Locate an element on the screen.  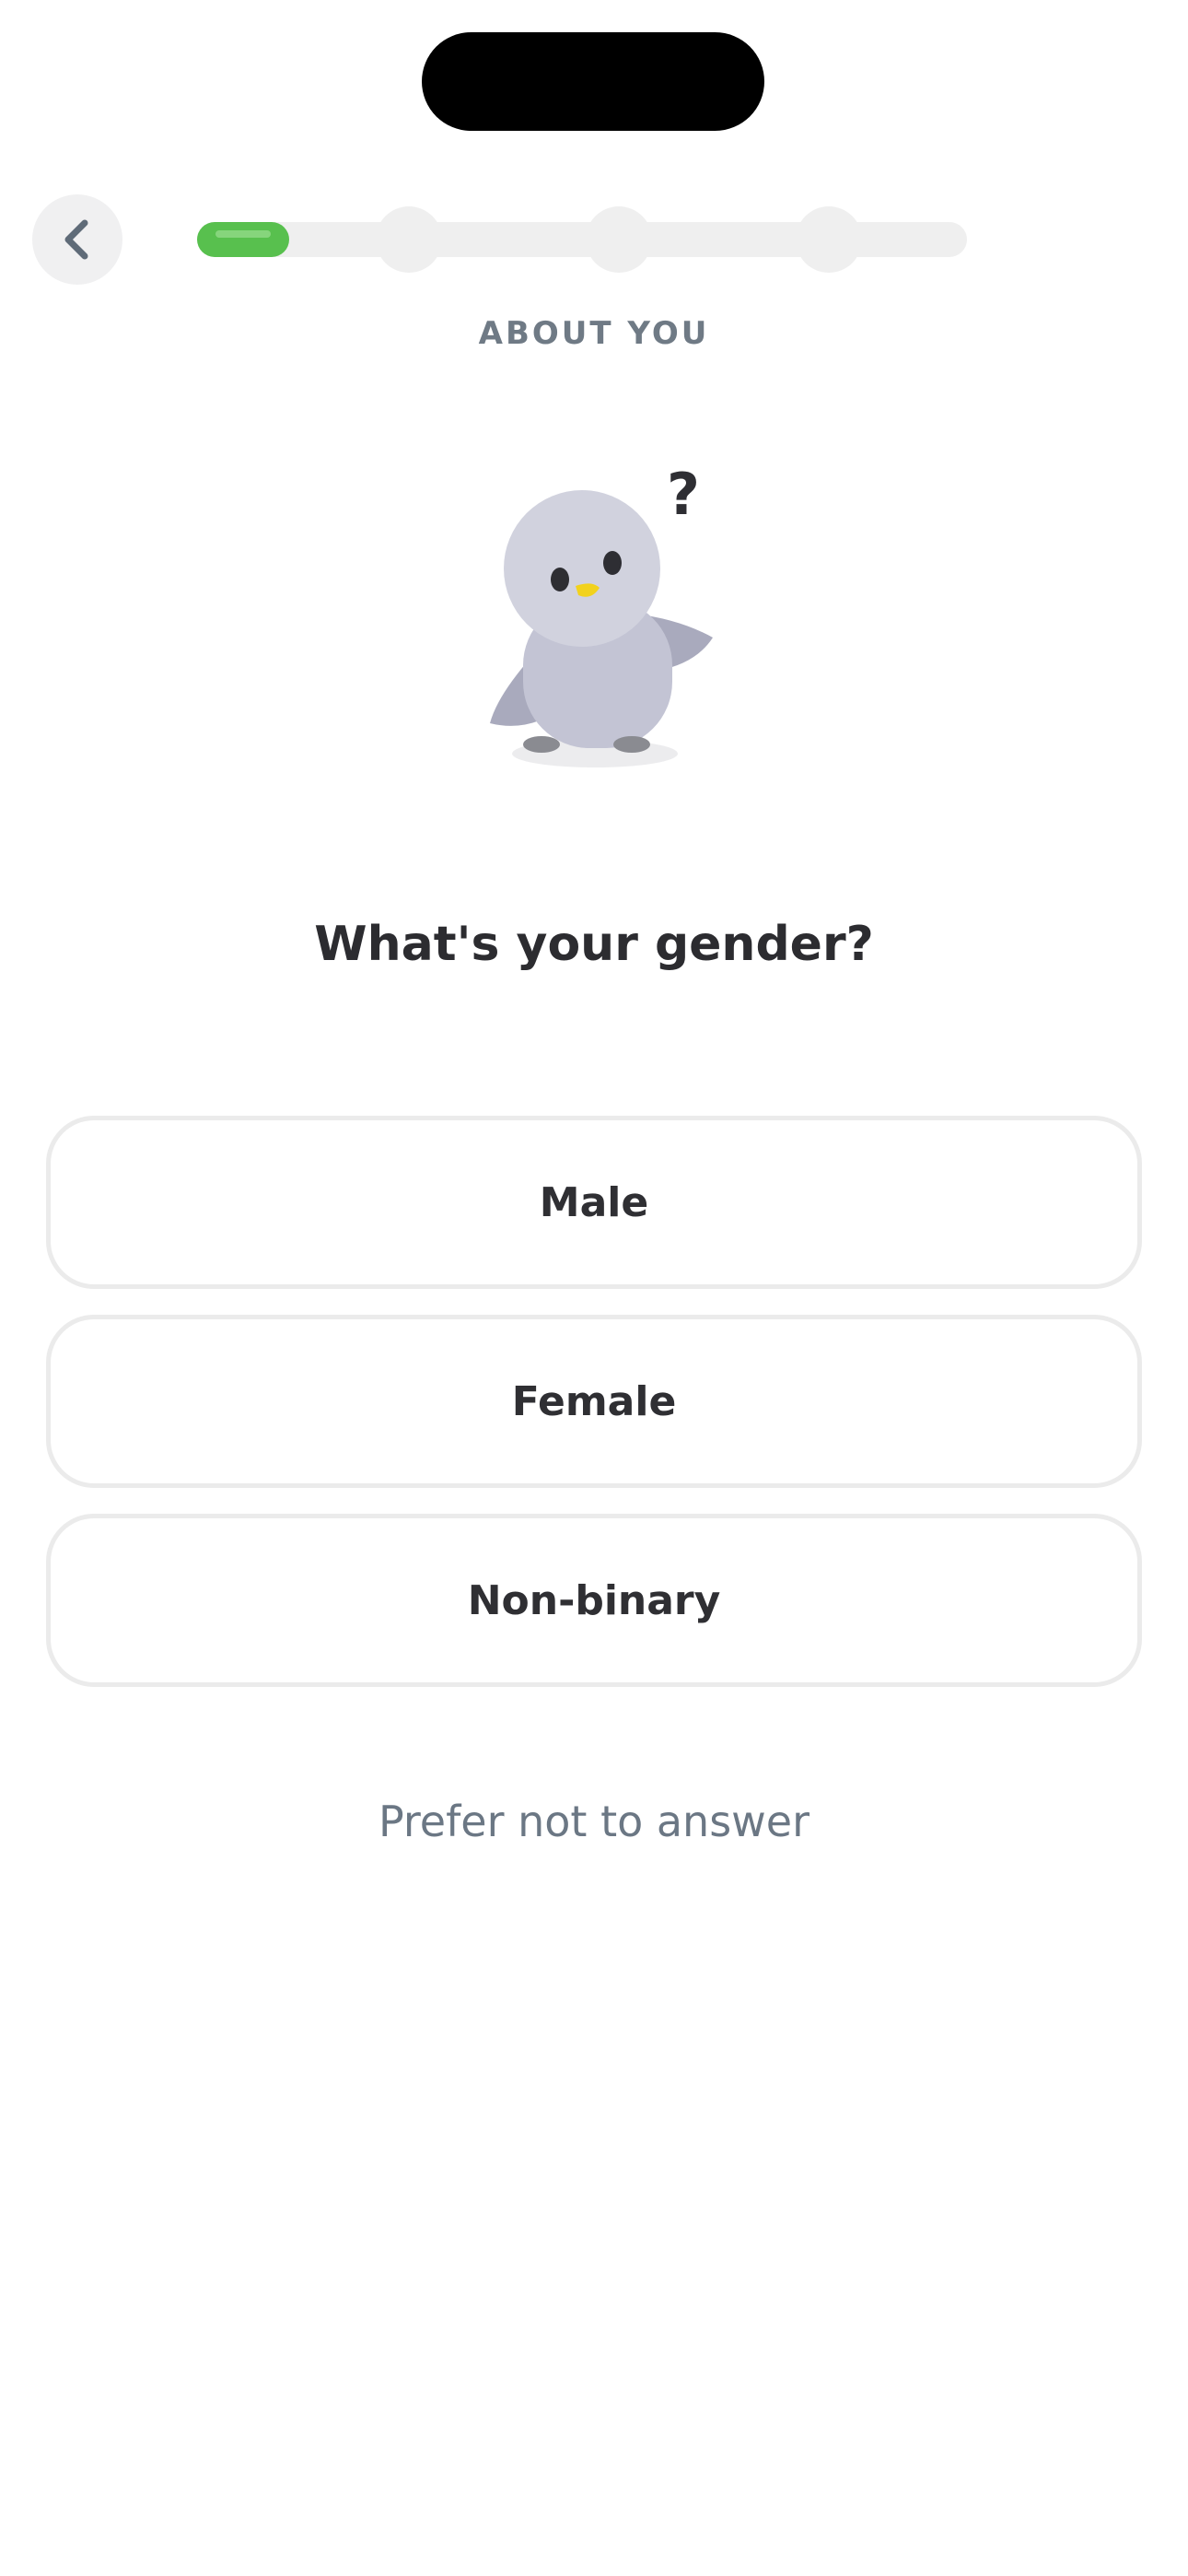
option-male-button: Male is located at coordinates (594, 1202).